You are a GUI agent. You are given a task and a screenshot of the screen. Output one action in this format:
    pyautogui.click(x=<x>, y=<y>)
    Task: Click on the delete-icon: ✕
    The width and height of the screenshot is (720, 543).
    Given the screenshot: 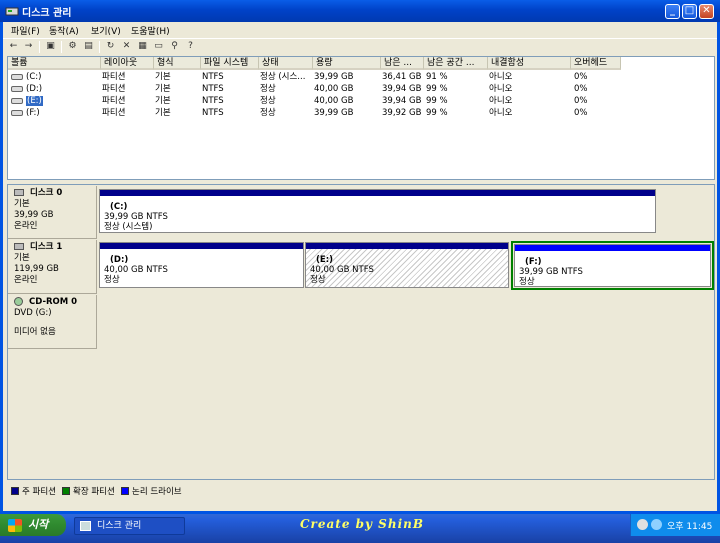 What is the action you would take?
    pyautogui.click(x=126, y=46)
    